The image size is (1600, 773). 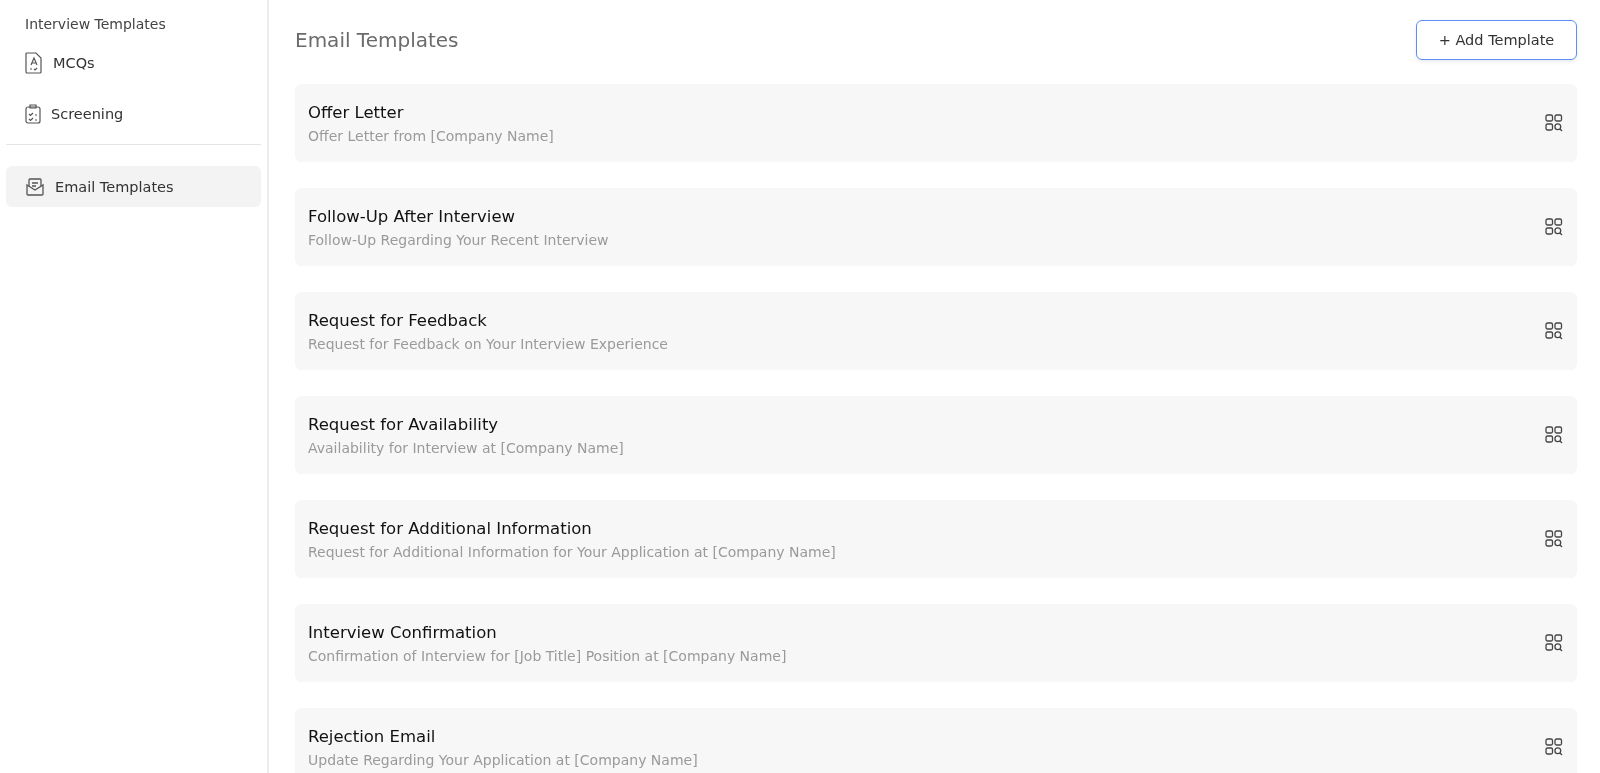 What do you see at coordinates (936, 123) in the screenshot?
I see `template-card: Offer Letter Offer Letter from [Company Name]` at bounding box center [936, 123].